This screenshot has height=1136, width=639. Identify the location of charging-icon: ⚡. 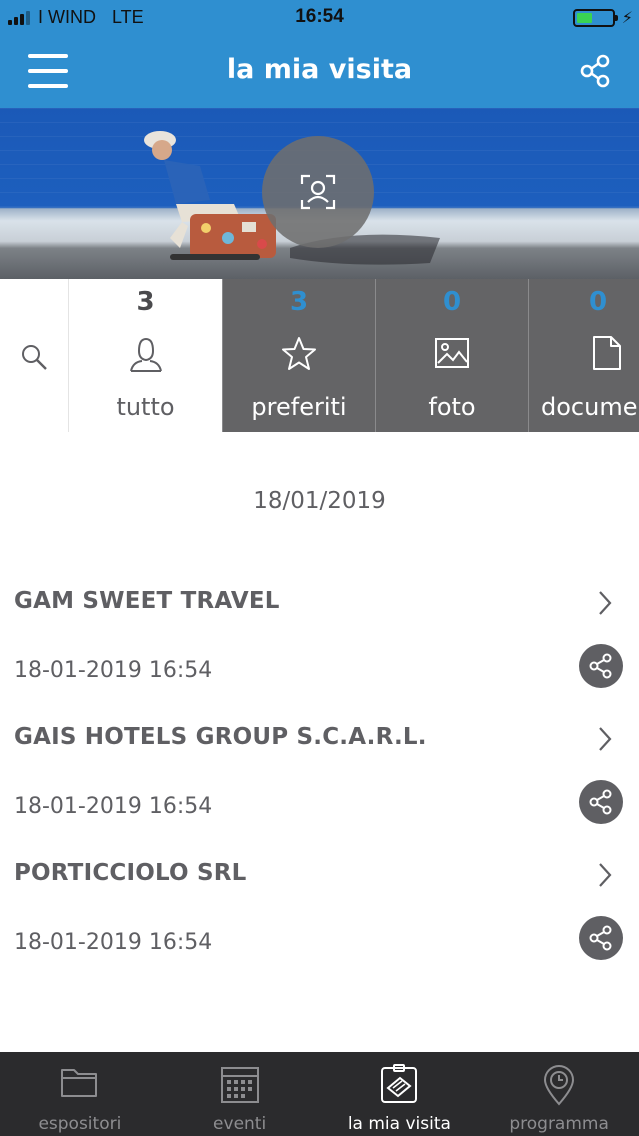
(627, 17).